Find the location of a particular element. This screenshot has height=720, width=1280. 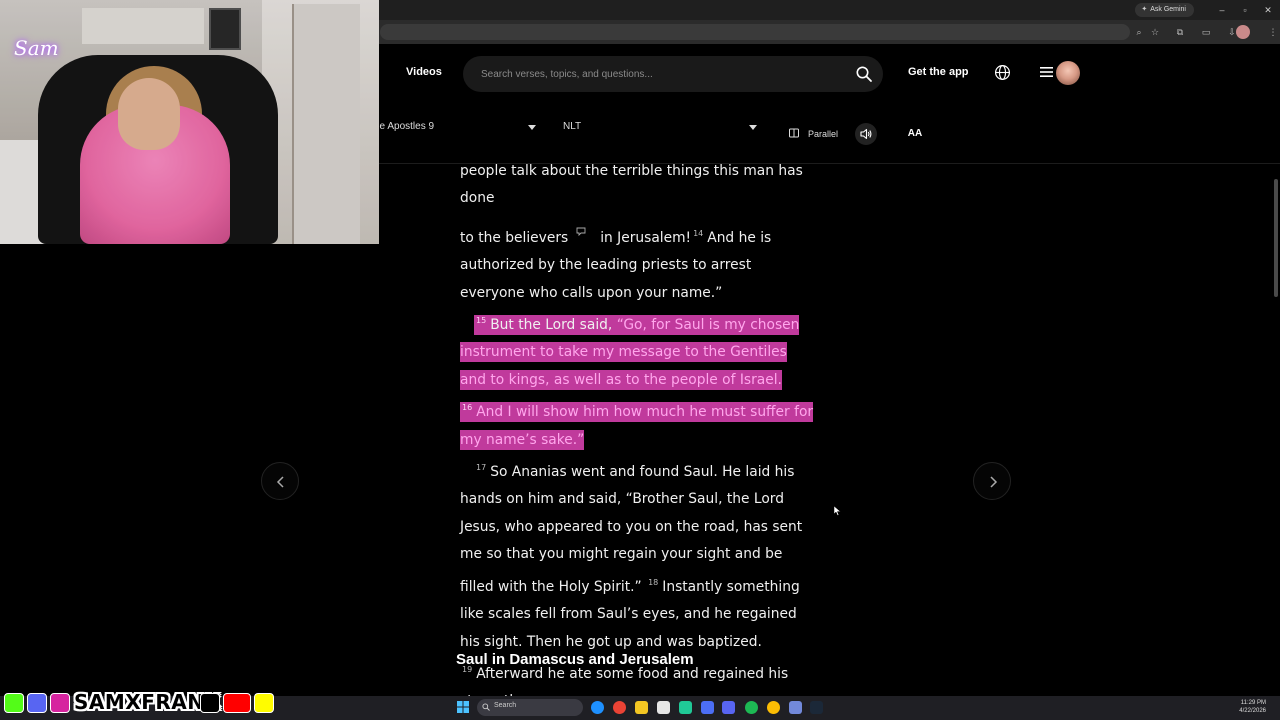

edge-icon is located at coordinates (597, 707).